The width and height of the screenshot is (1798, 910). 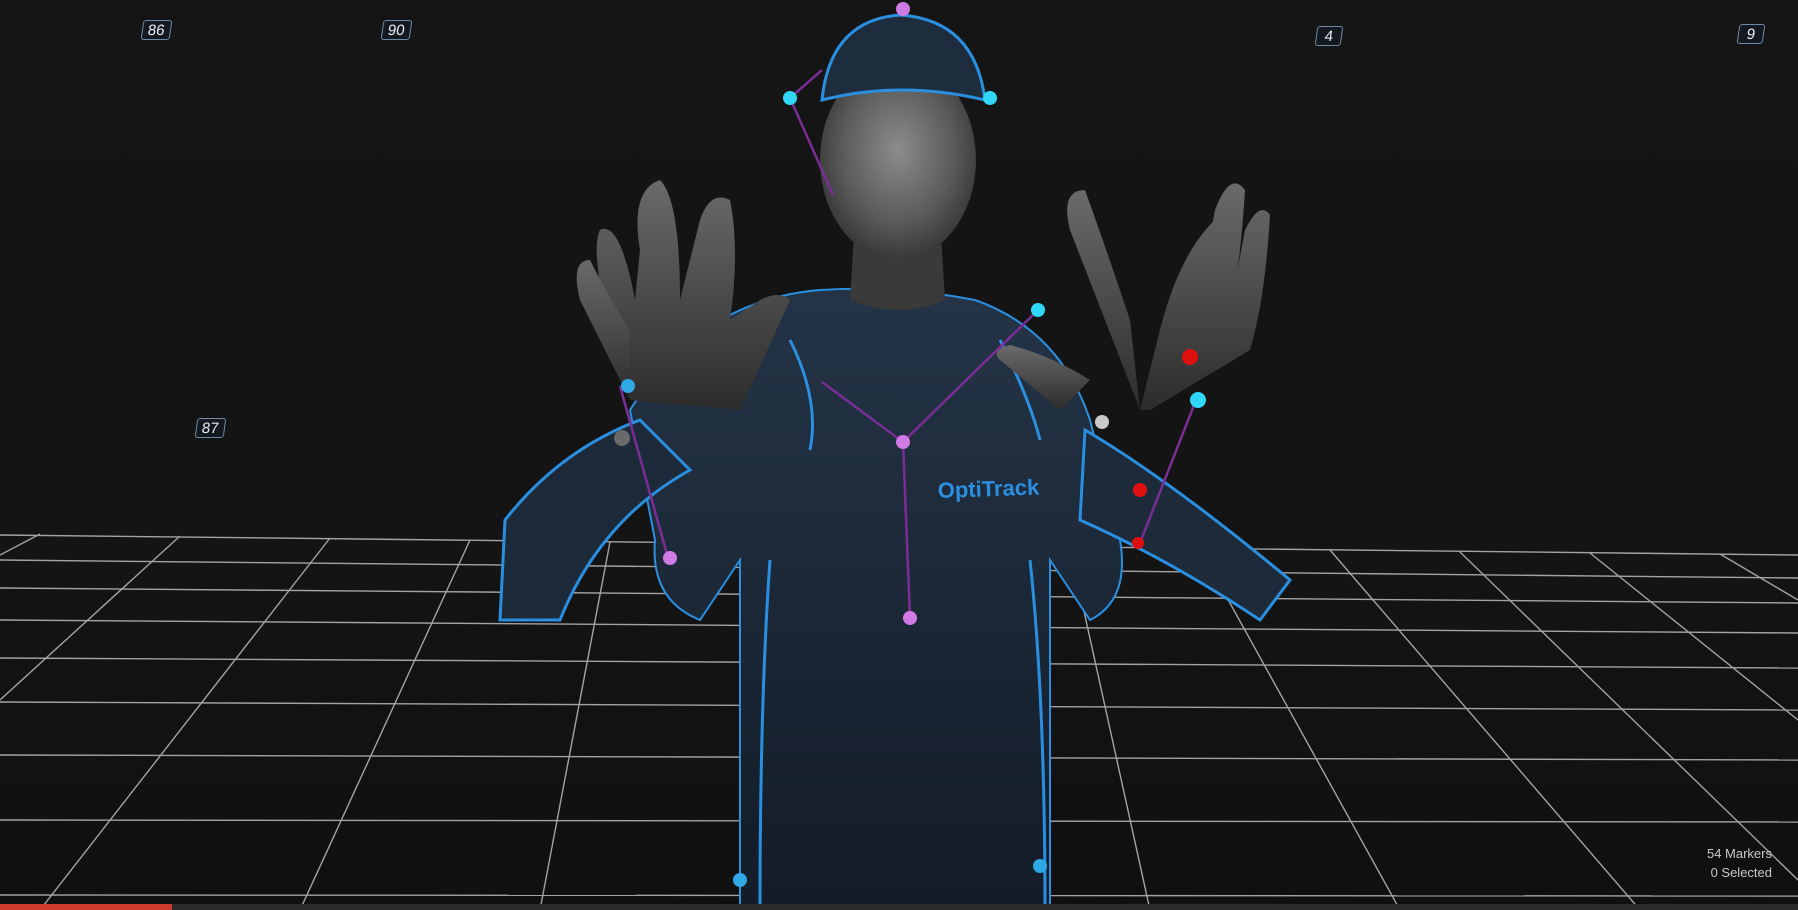 I want to click on timeline-strip, so click(x=899, y=907).